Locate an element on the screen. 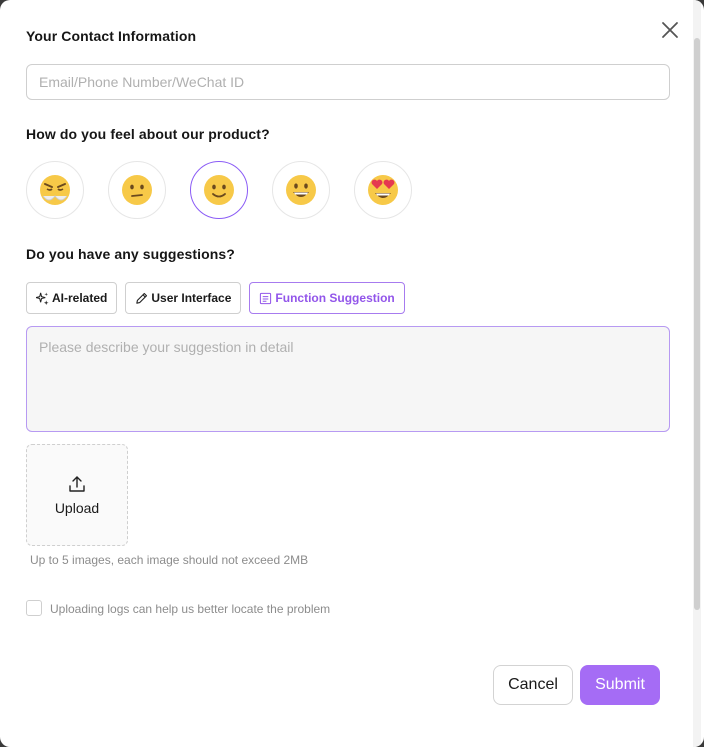  upload-button: Upload is located at coordinates (77, 495).